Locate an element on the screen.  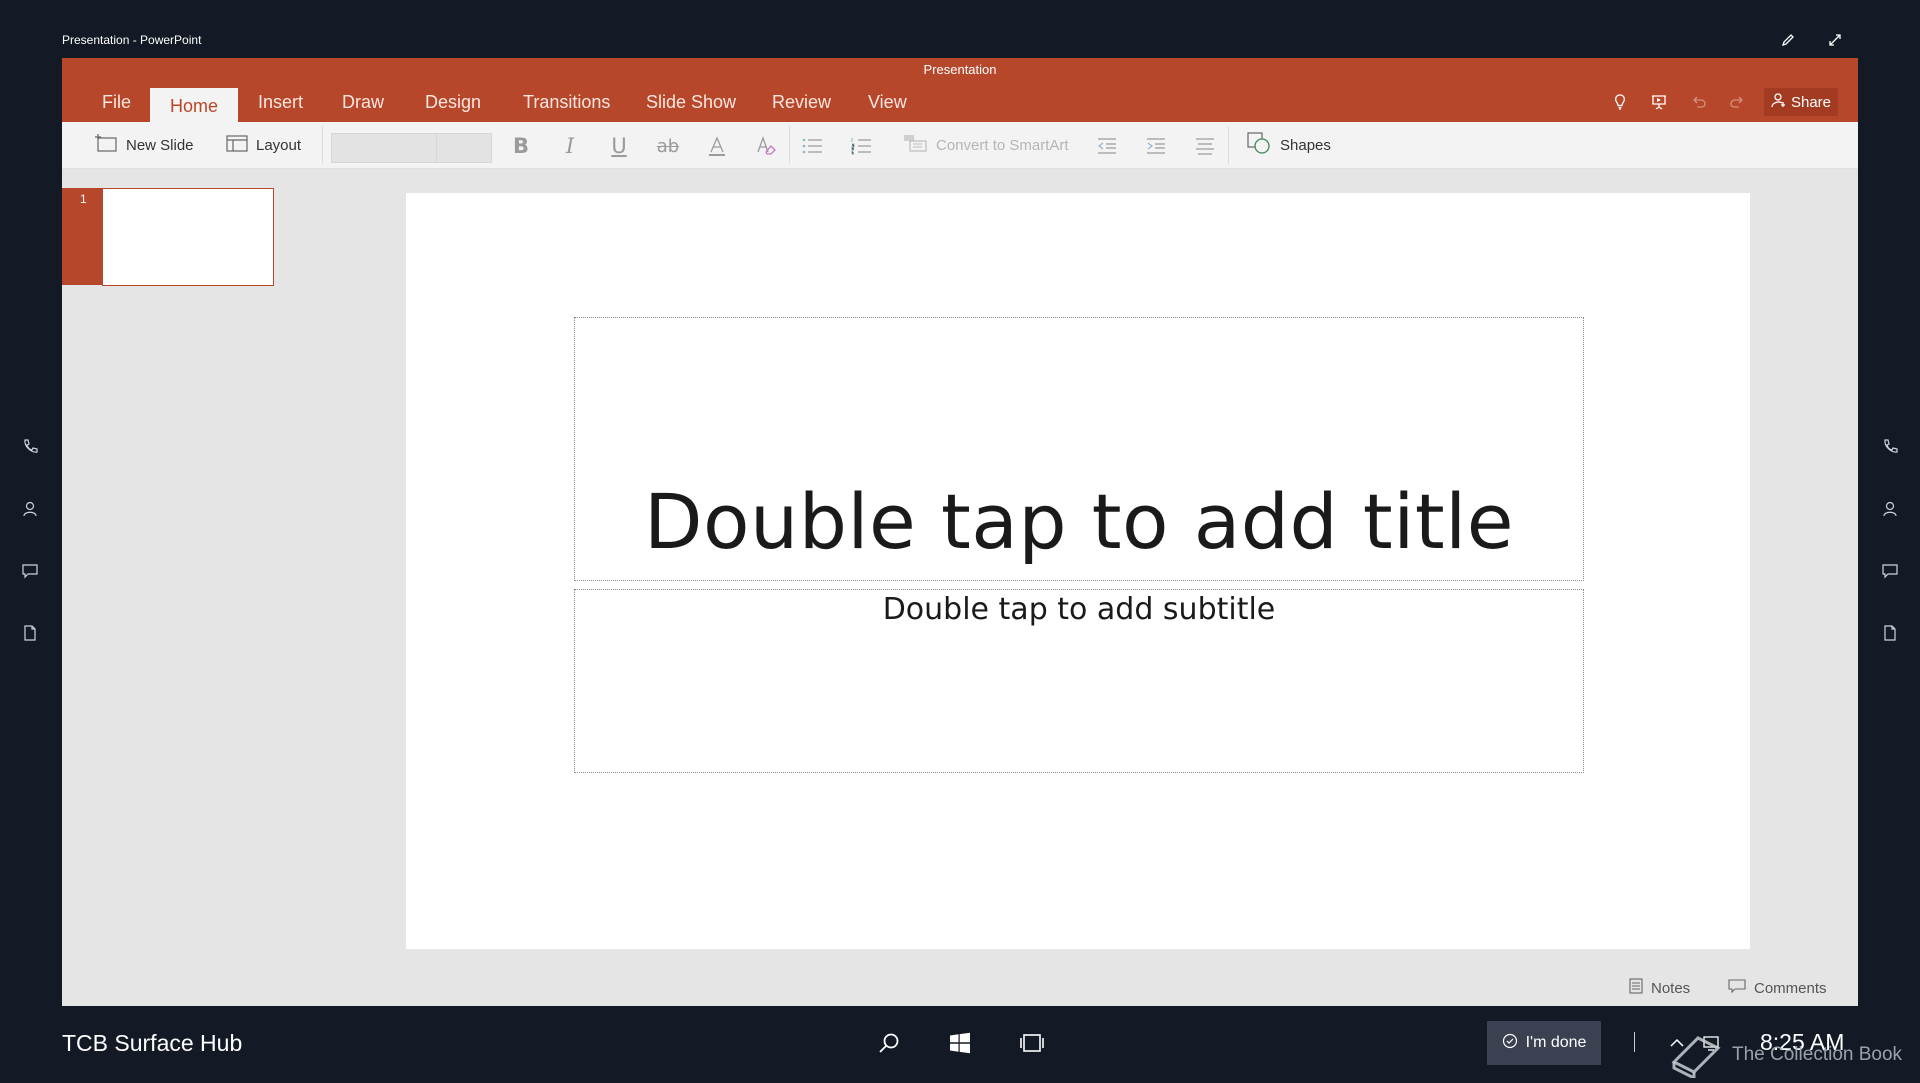
search-icon is located at coordinates (889, 1043).